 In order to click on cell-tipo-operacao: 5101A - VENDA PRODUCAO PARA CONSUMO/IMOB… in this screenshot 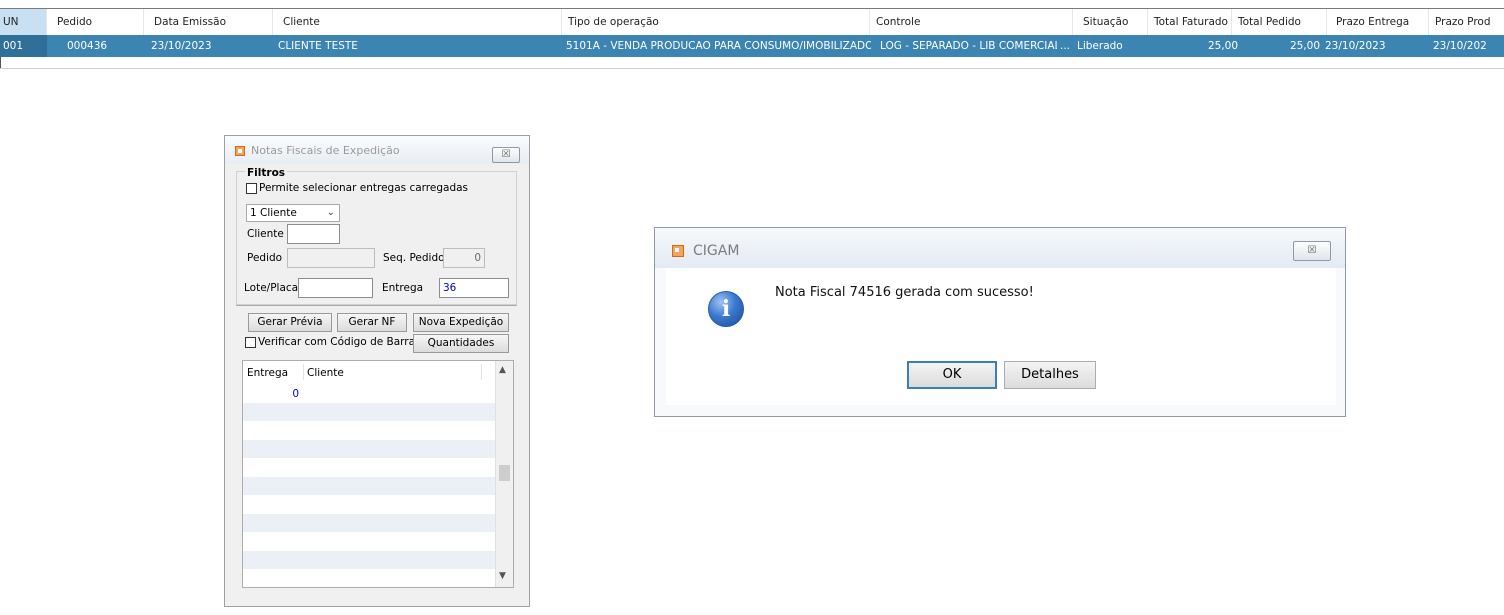, I will do `click(718, 46)`.